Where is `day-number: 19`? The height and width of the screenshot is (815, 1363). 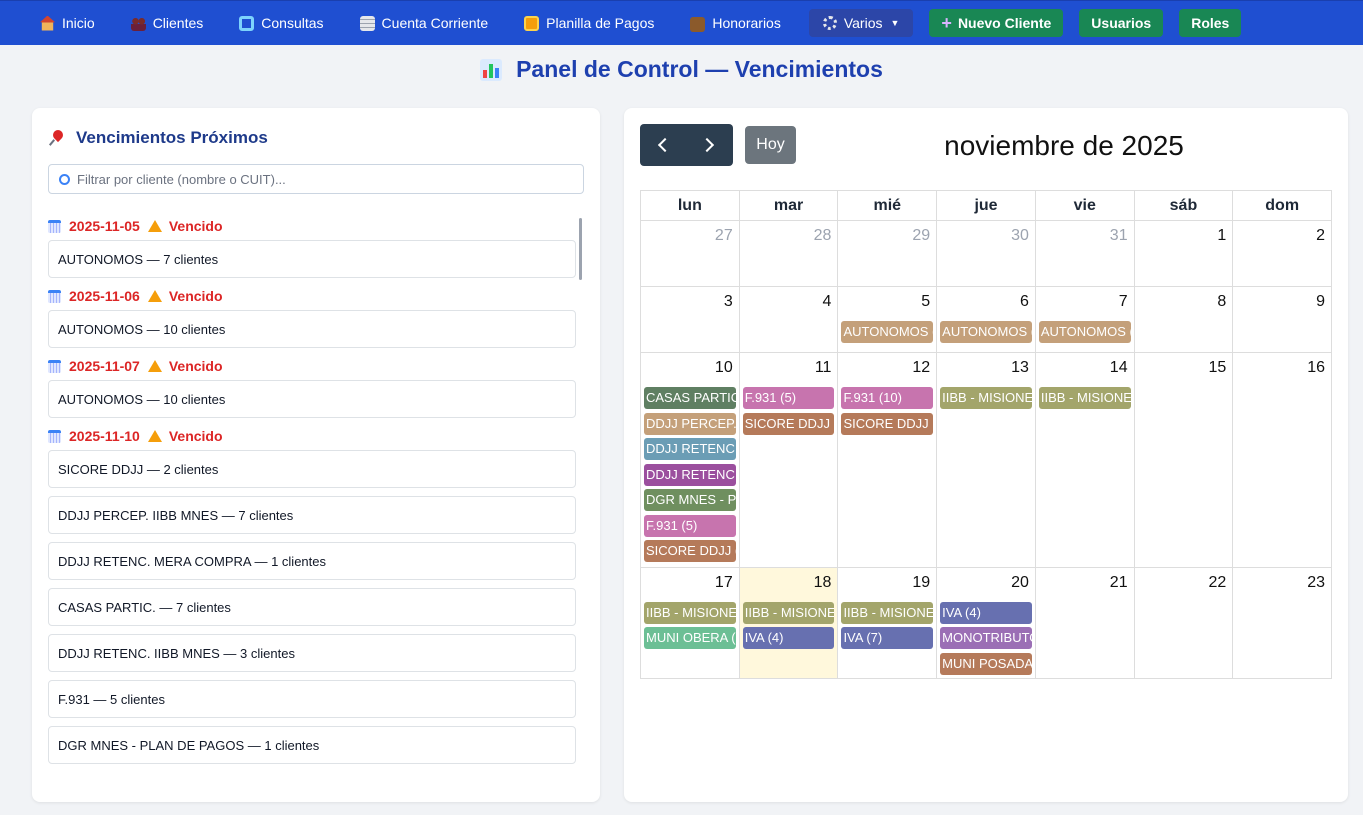
day-number: 19 is located at coordinates (921, 583).